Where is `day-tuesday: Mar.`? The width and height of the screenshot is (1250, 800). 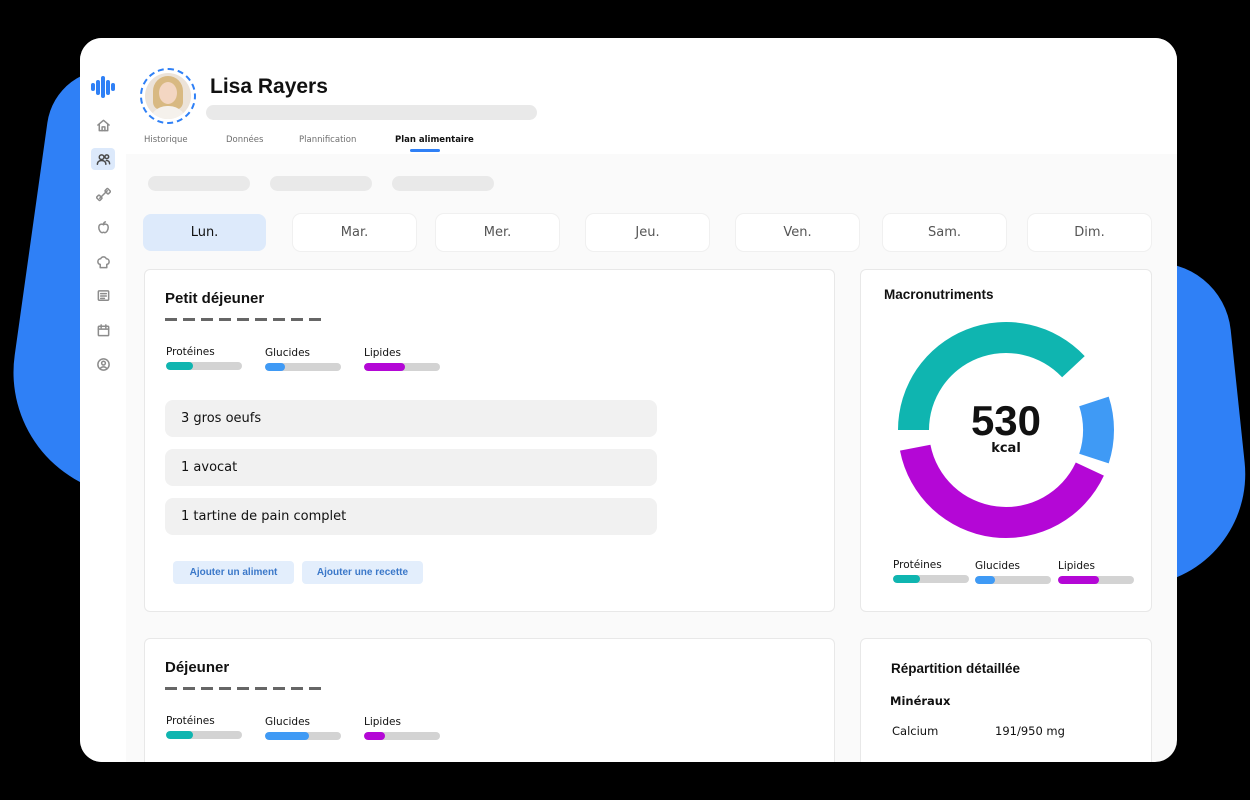 day-tuesday: Mar. is located at coordinates (354, 232).